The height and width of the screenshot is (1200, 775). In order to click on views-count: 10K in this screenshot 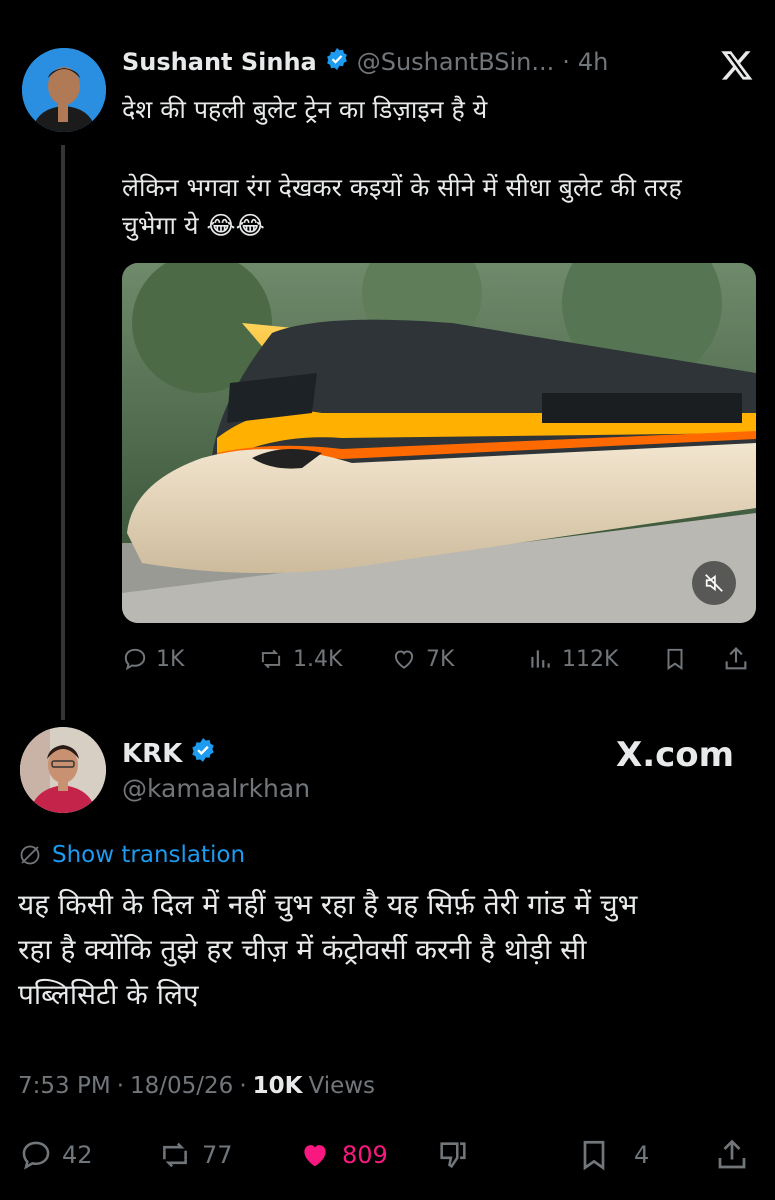, I will do `click(277, 1086)`.